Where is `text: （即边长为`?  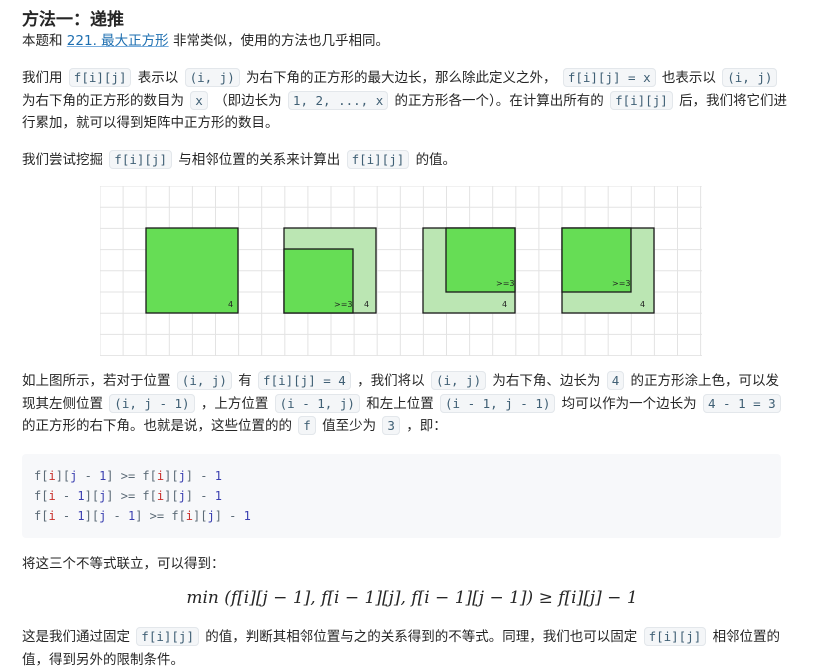 text: （即边长为 is located at coordinates (248, 100).